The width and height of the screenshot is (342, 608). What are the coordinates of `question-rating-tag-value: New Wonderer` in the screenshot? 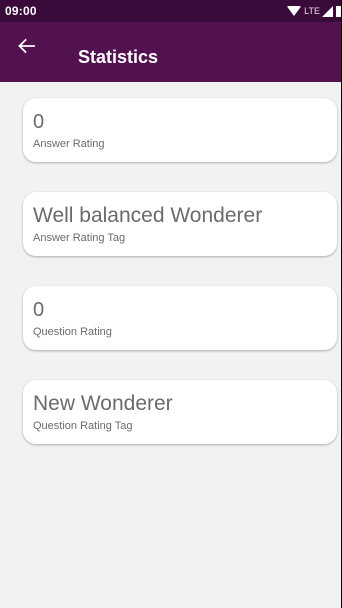 It's located at (103, 403).